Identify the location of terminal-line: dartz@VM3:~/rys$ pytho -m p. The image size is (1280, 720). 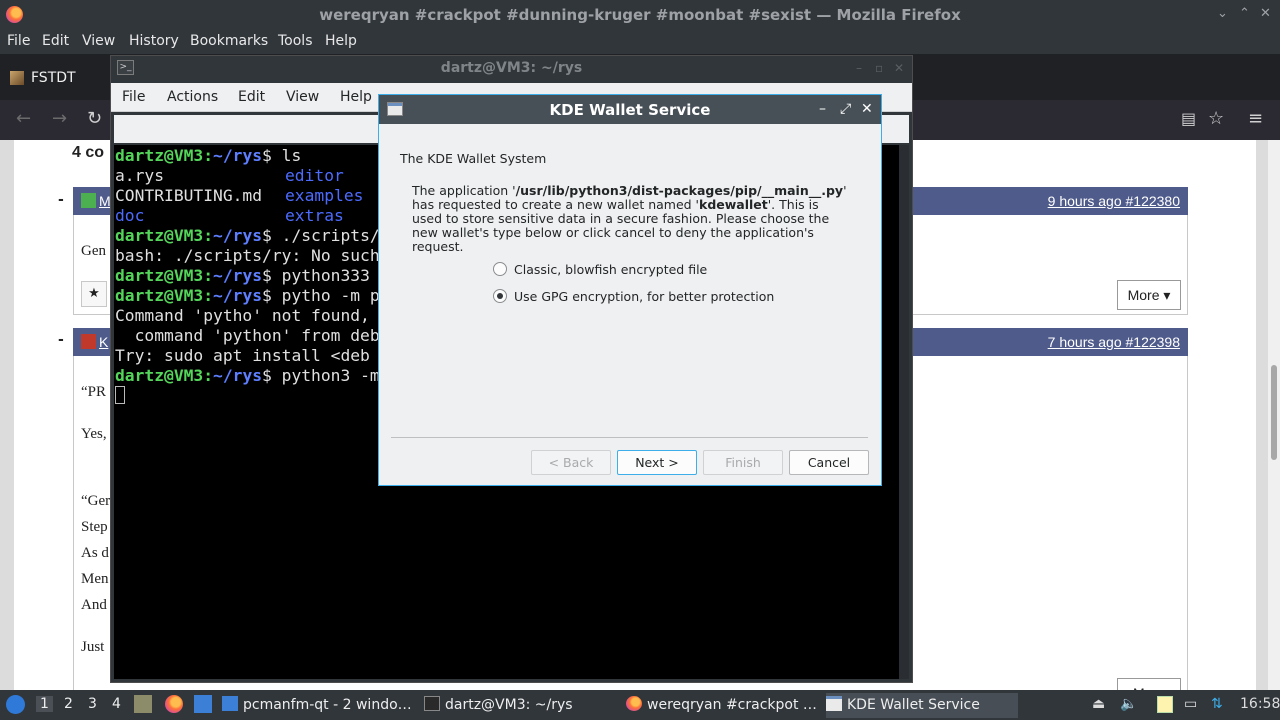
(247, 295).